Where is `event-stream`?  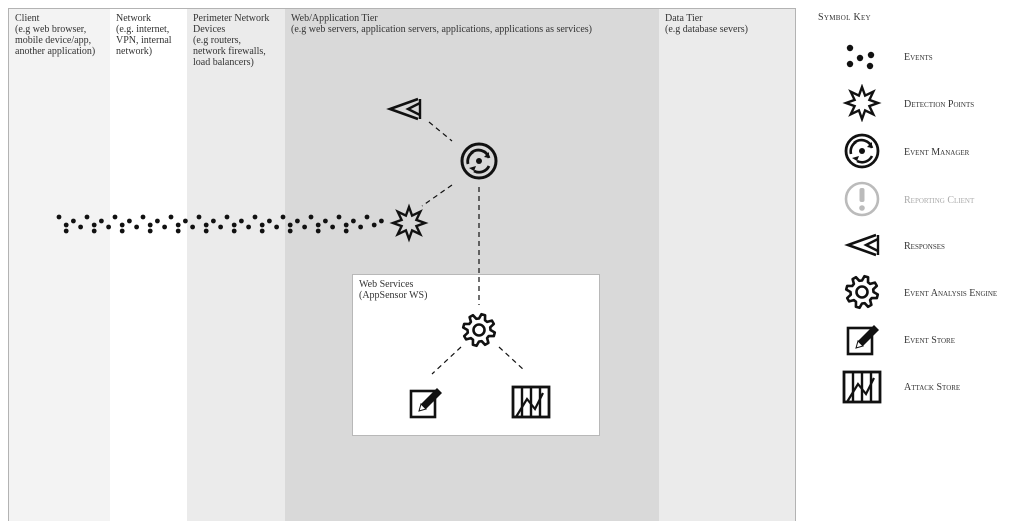
event-stream is located at coordinates (220, 224).